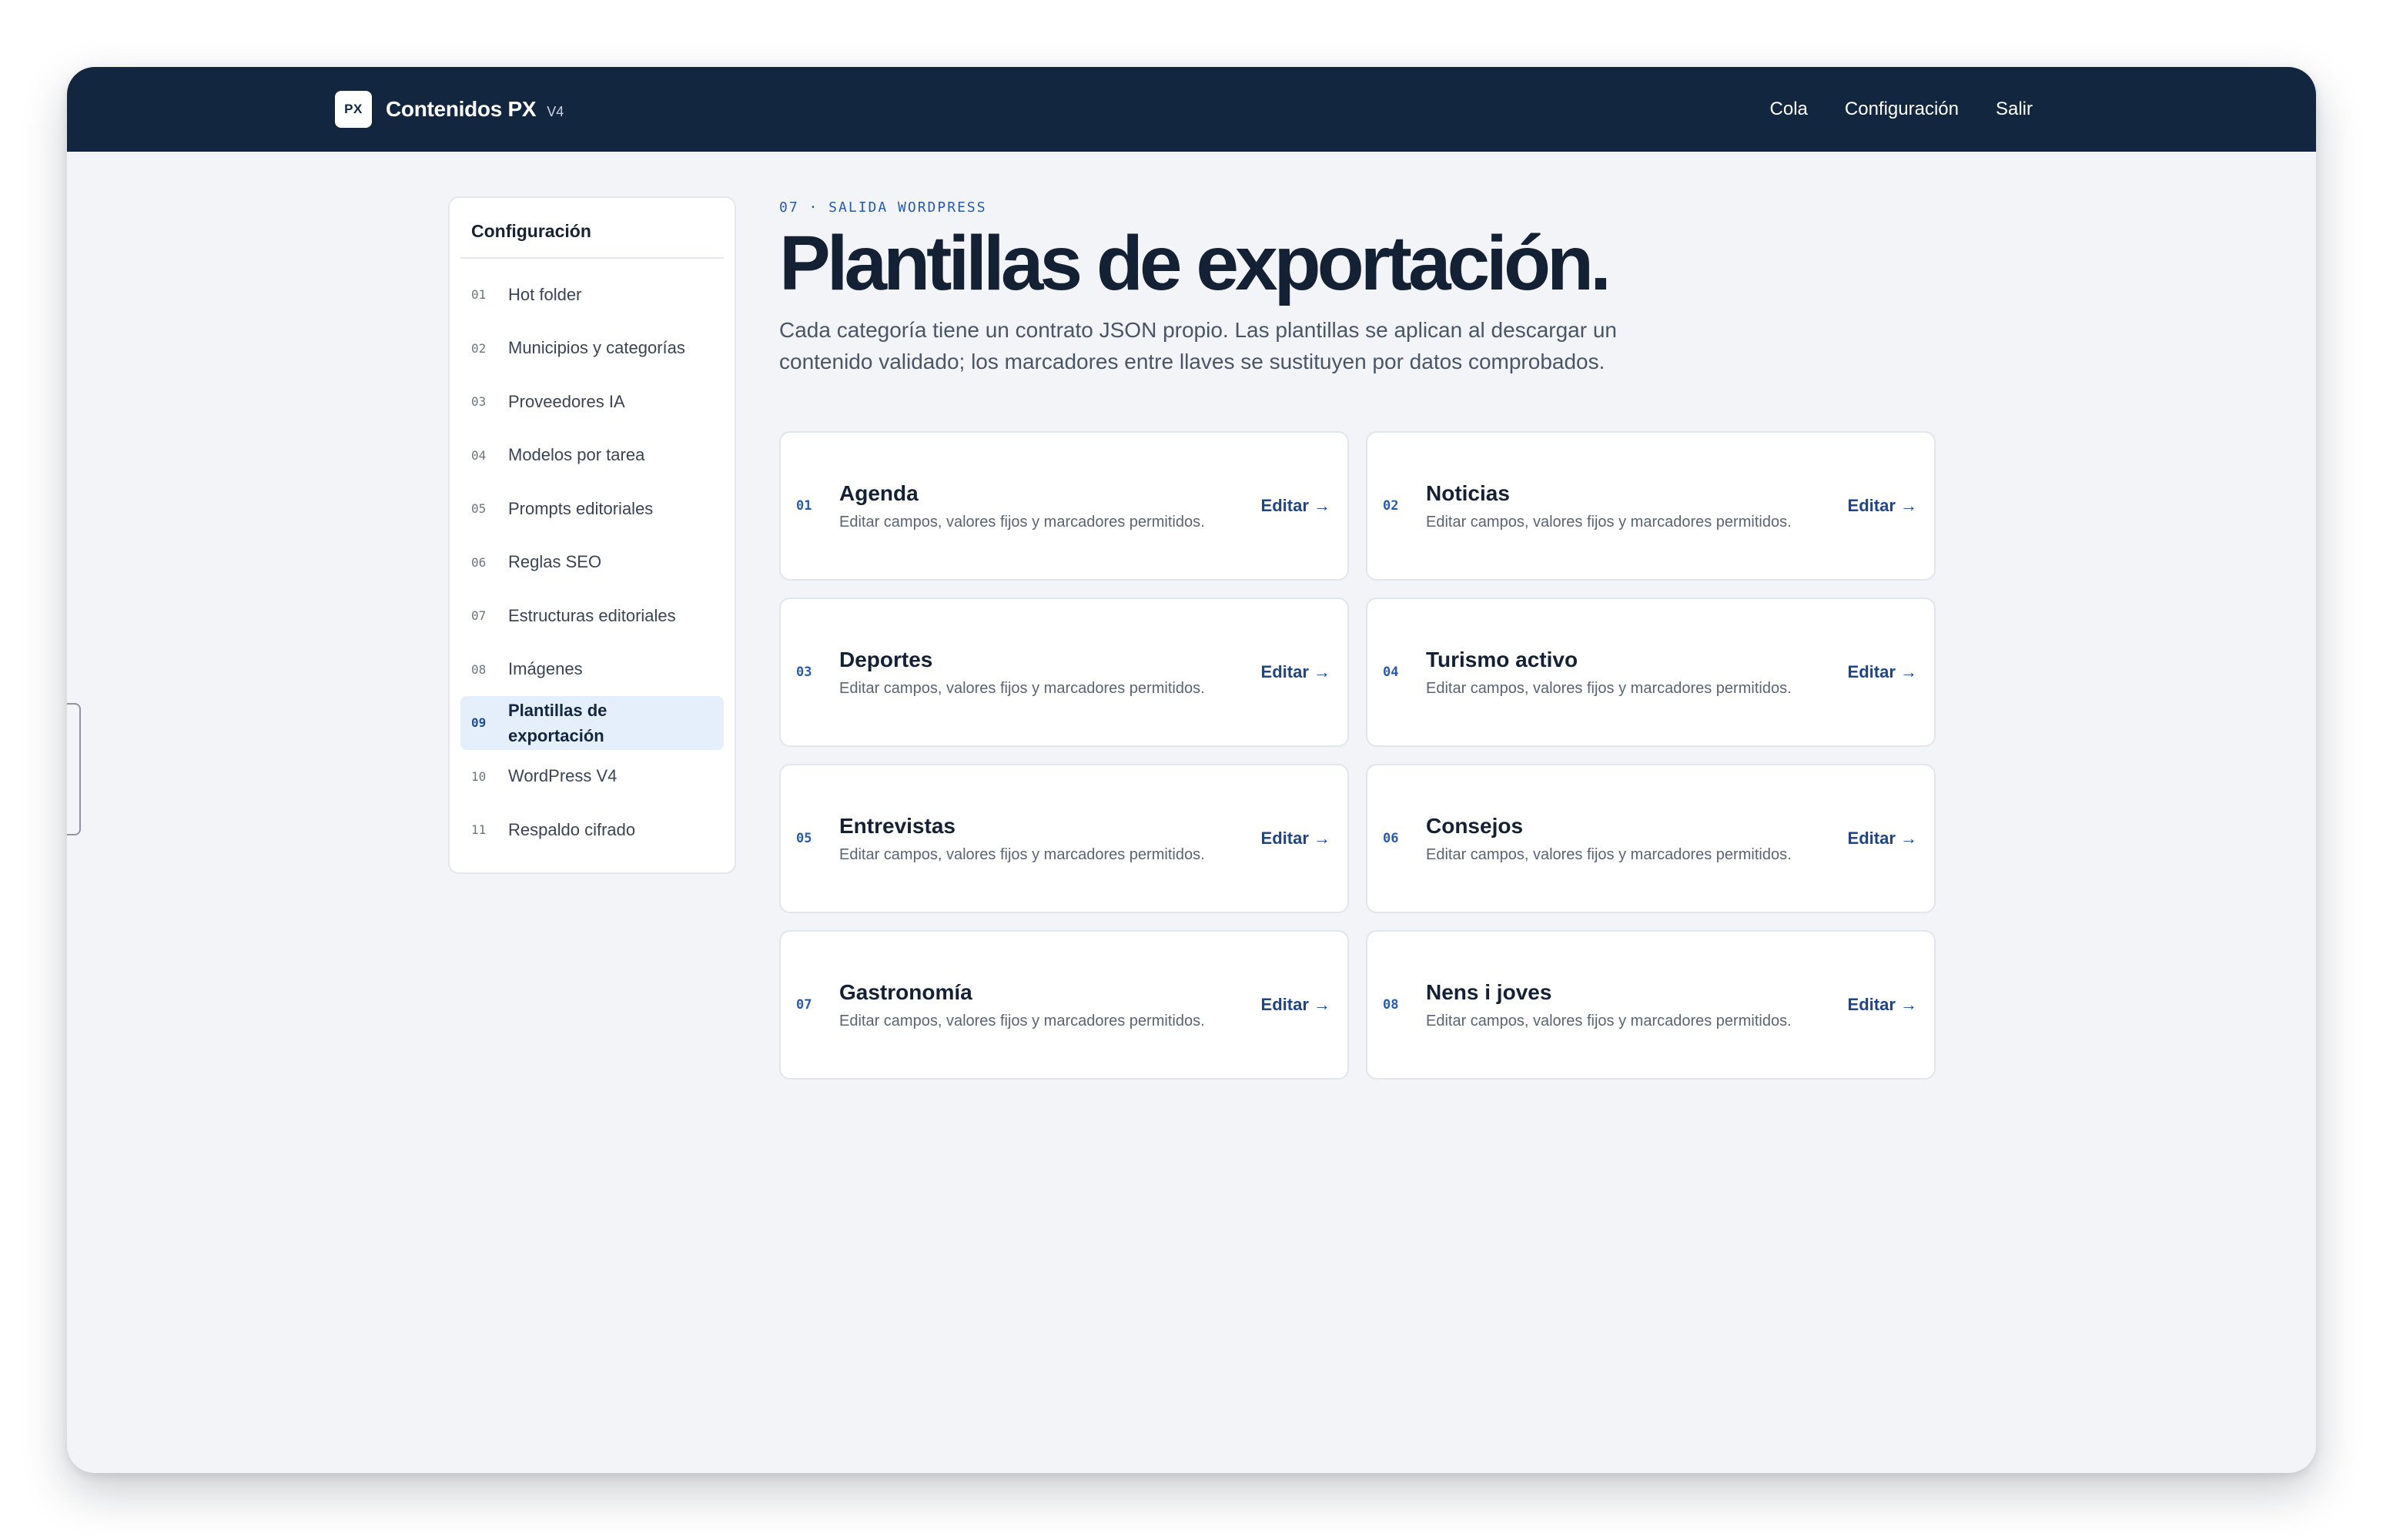 The width and height of the screenshot is (2383, 1540). I want to click on sidebar-item-estructuras: 07 Estructuras editoriales, so click(592, 616).